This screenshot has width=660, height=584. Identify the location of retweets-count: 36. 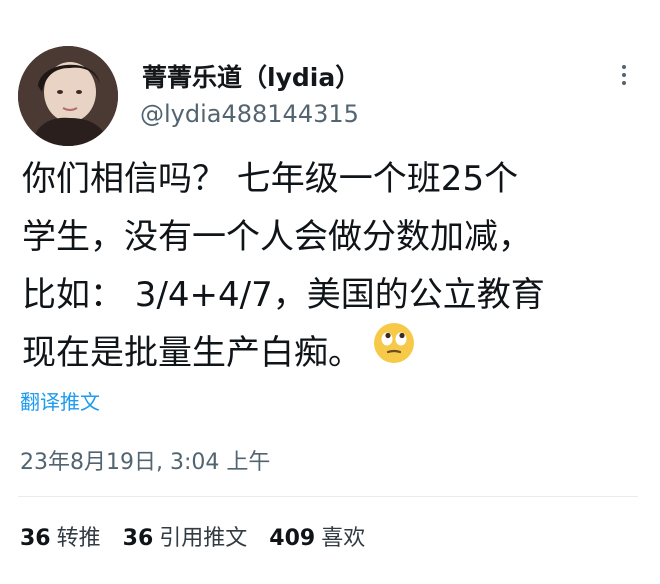
(35, 538).